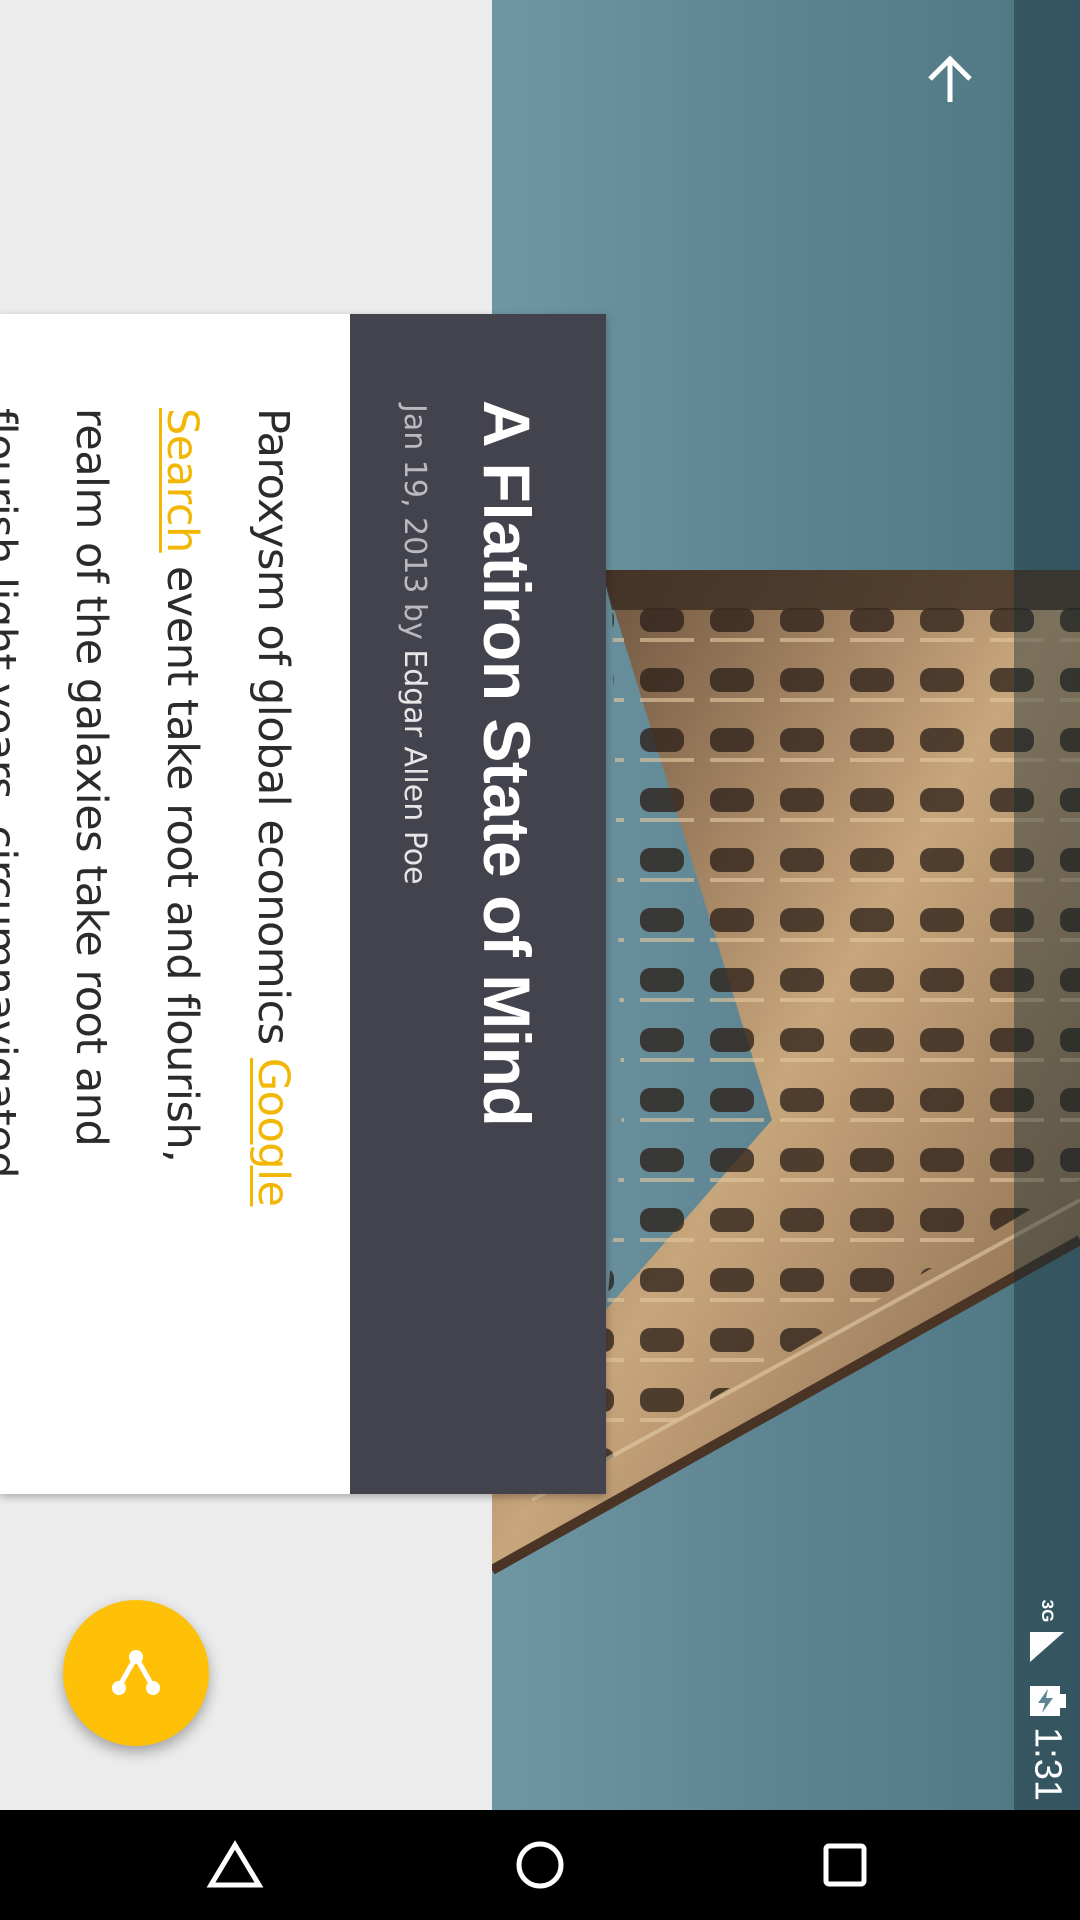 The image size is (1080, 1920). What do you see at coordinates (1047, 1764) in the screenshot?
I see `status-time: 1:31` at bounding box center [1047, 1764].